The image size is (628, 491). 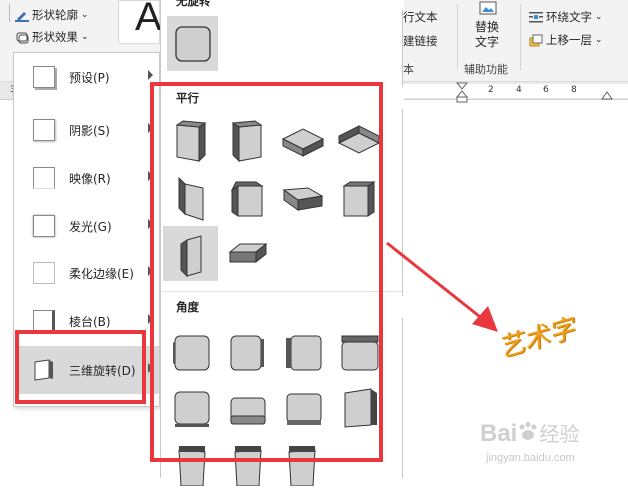 I want to click on bring-forward-label: 上移一层, so click(x=569, y=40).